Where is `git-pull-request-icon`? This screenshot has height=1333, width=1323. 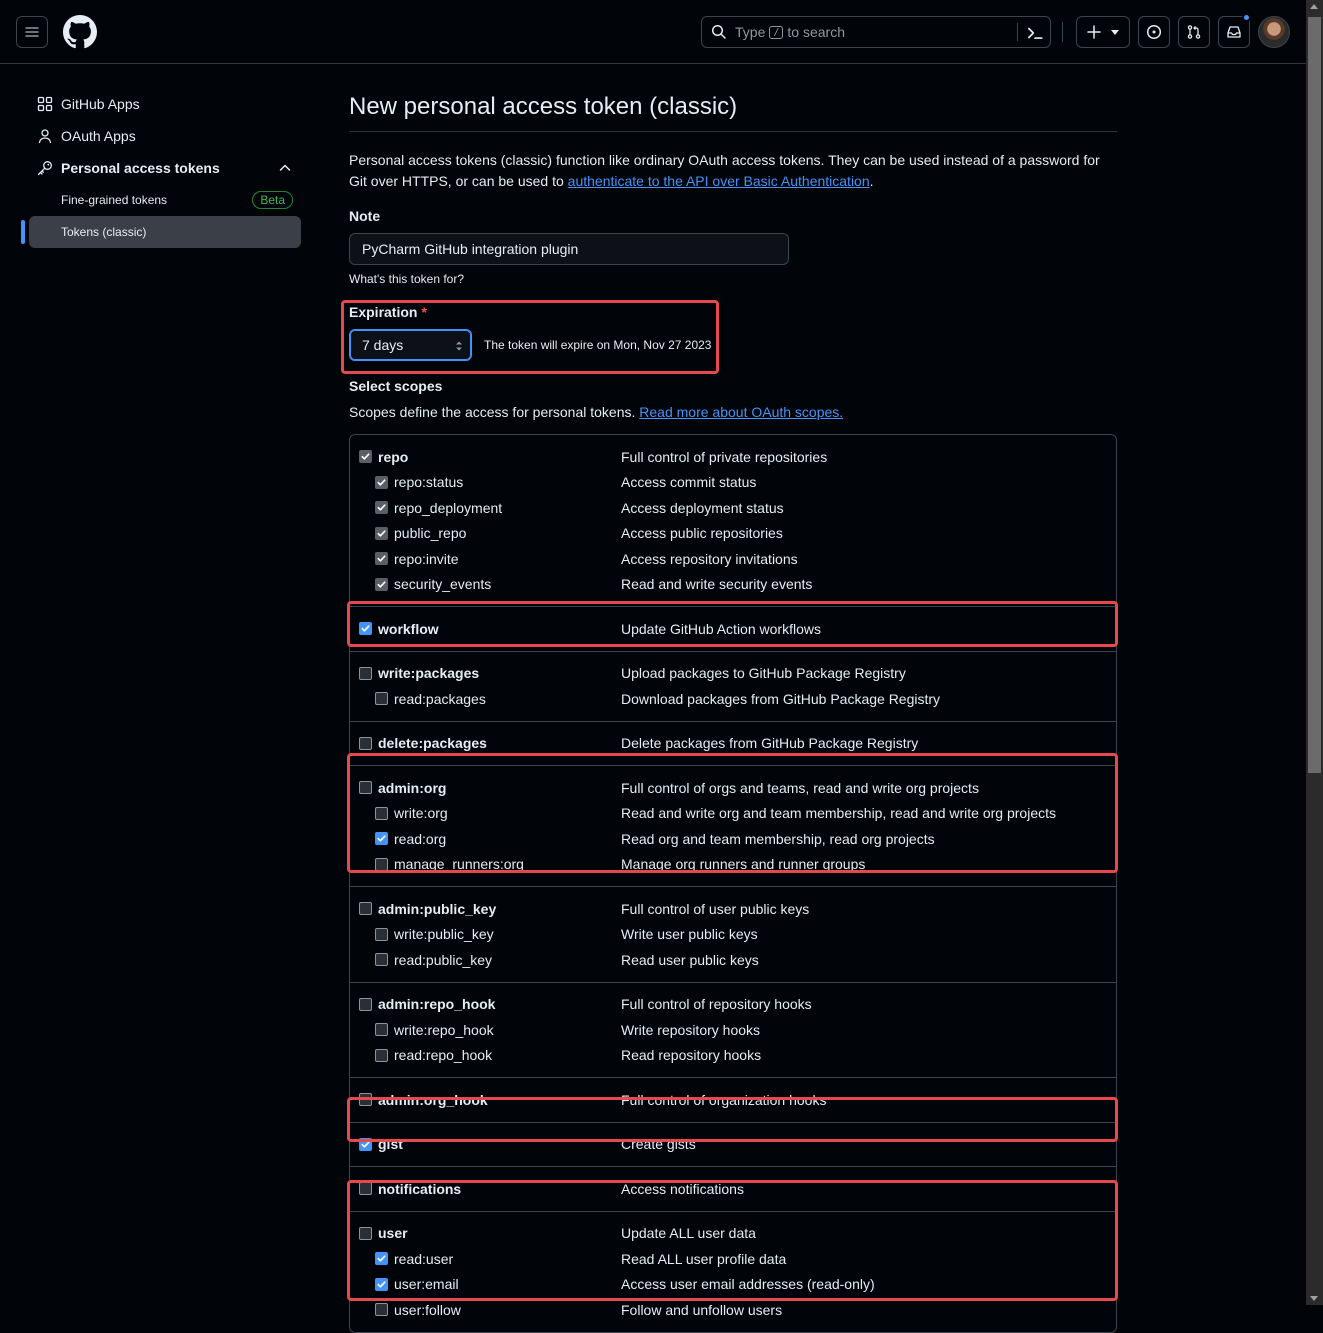
git-pull-request-icon is located at coordinates (1194, 32).